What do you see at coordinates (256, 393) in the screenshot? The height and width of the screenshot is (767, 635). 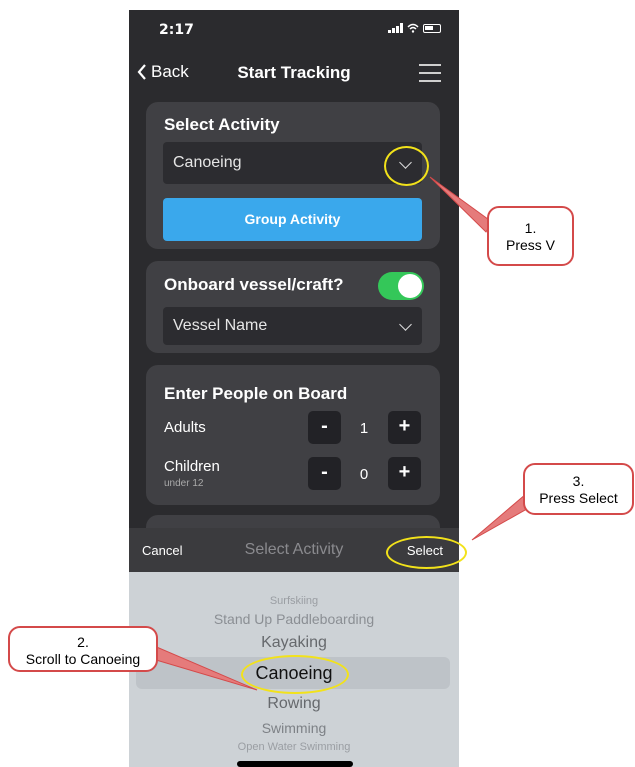 I see `people-card-title: Enter People on Board` at bounding box center [256, 393].